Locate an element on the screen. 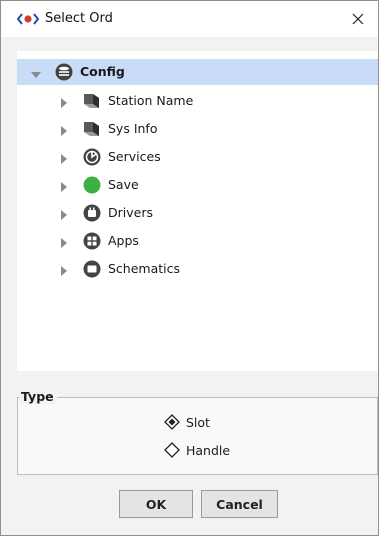 This screenshot has width=379, height=536. tree-node-drivers: Drivers is located at coordinates (197, 213).